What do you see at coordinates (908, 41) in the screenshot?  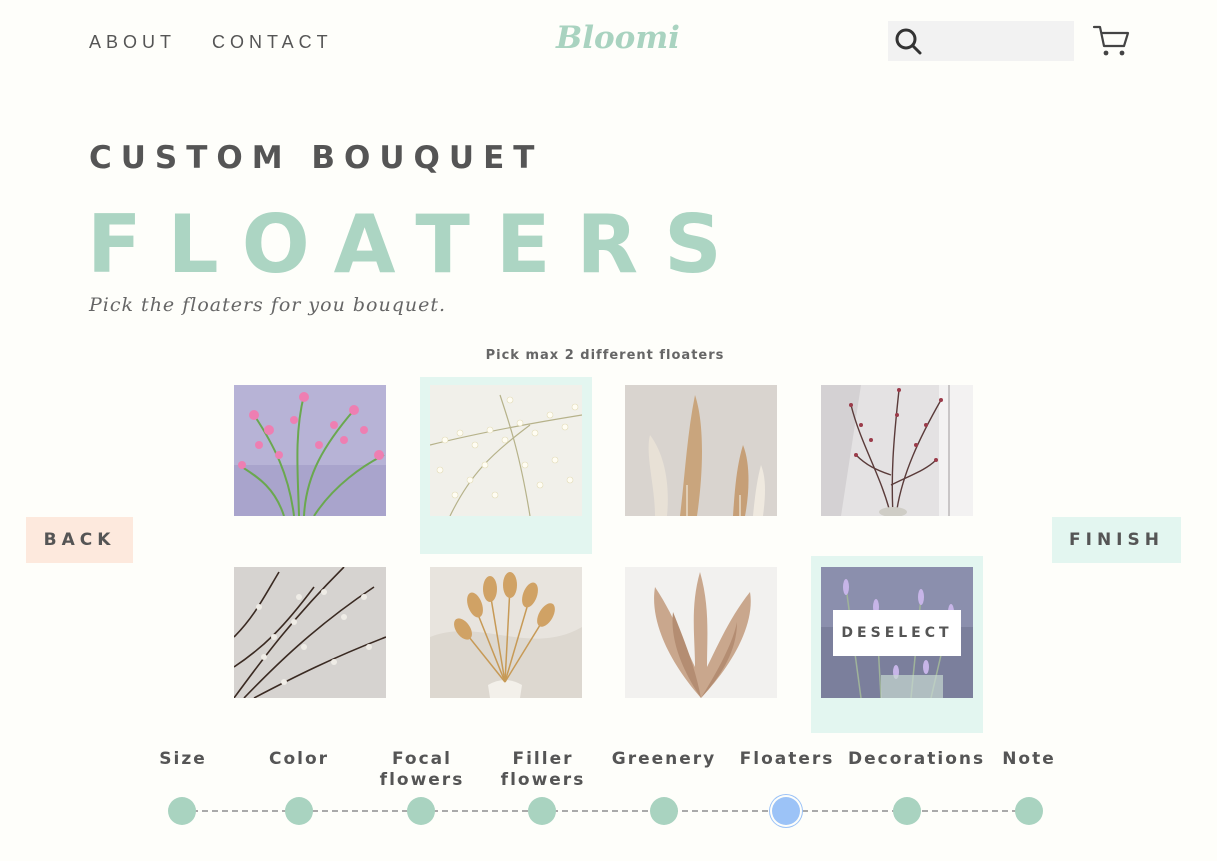 I see `search-icon` at bounding box center [908, 41].